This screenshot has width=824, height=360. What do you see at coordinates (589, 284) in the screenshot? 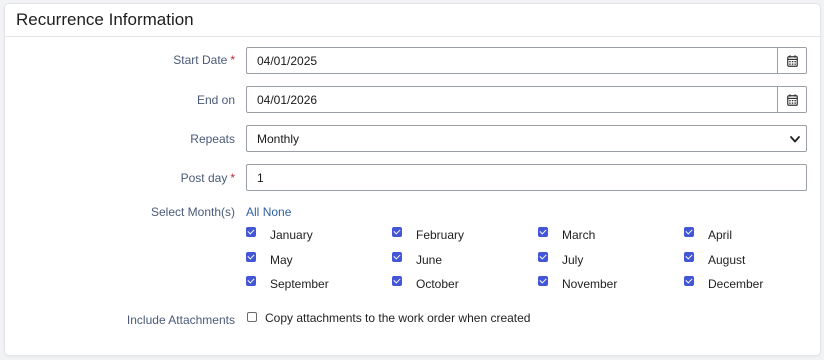
I see `month-label-november: November` at bounding box center [589, 284].